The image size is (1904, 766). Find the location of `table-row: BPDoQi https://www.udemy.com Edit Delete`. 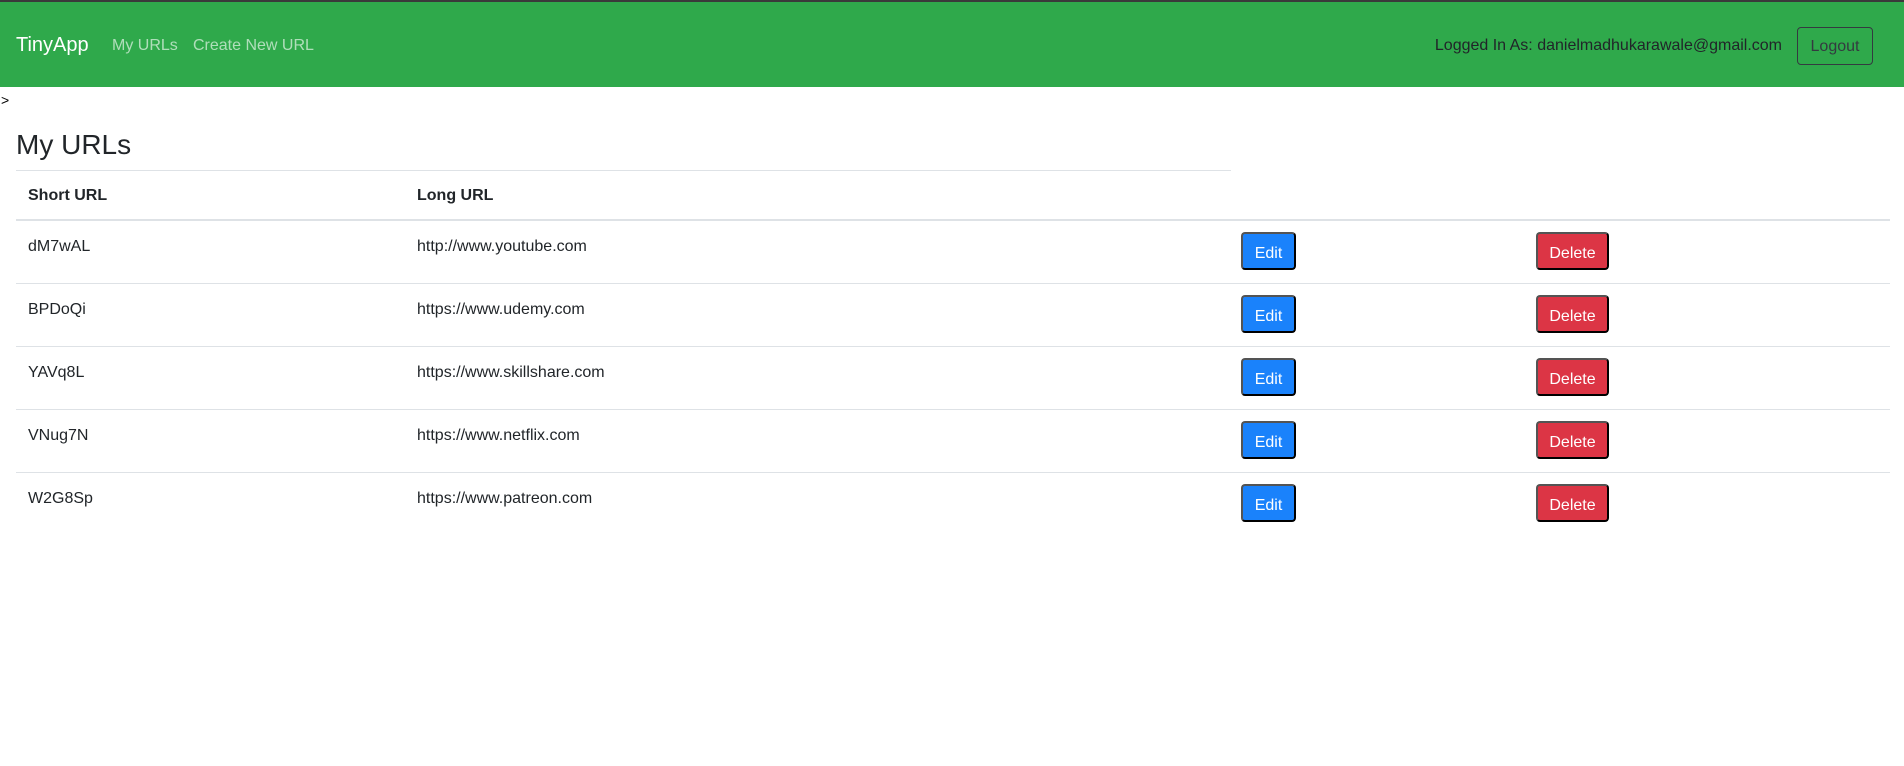

table-row: BPDoQi https://www.udemy.com Edit Delete is located at coordinates (953, 315).